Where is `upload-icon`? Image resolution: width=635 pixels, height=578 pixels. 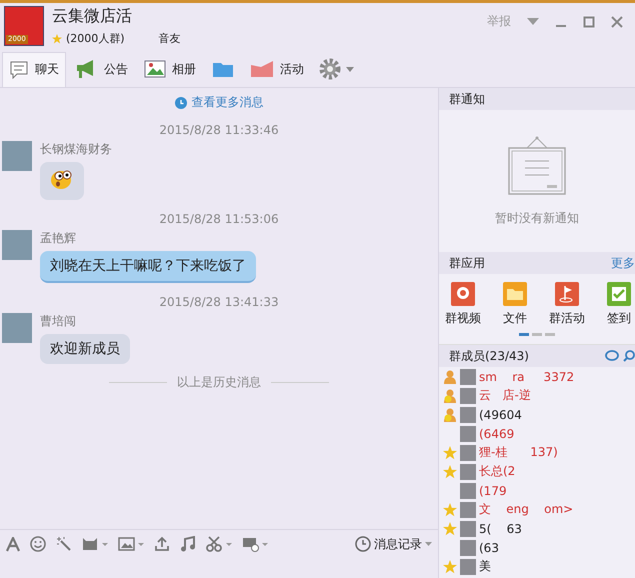 upload-icon is located at coordinates (162, 544).